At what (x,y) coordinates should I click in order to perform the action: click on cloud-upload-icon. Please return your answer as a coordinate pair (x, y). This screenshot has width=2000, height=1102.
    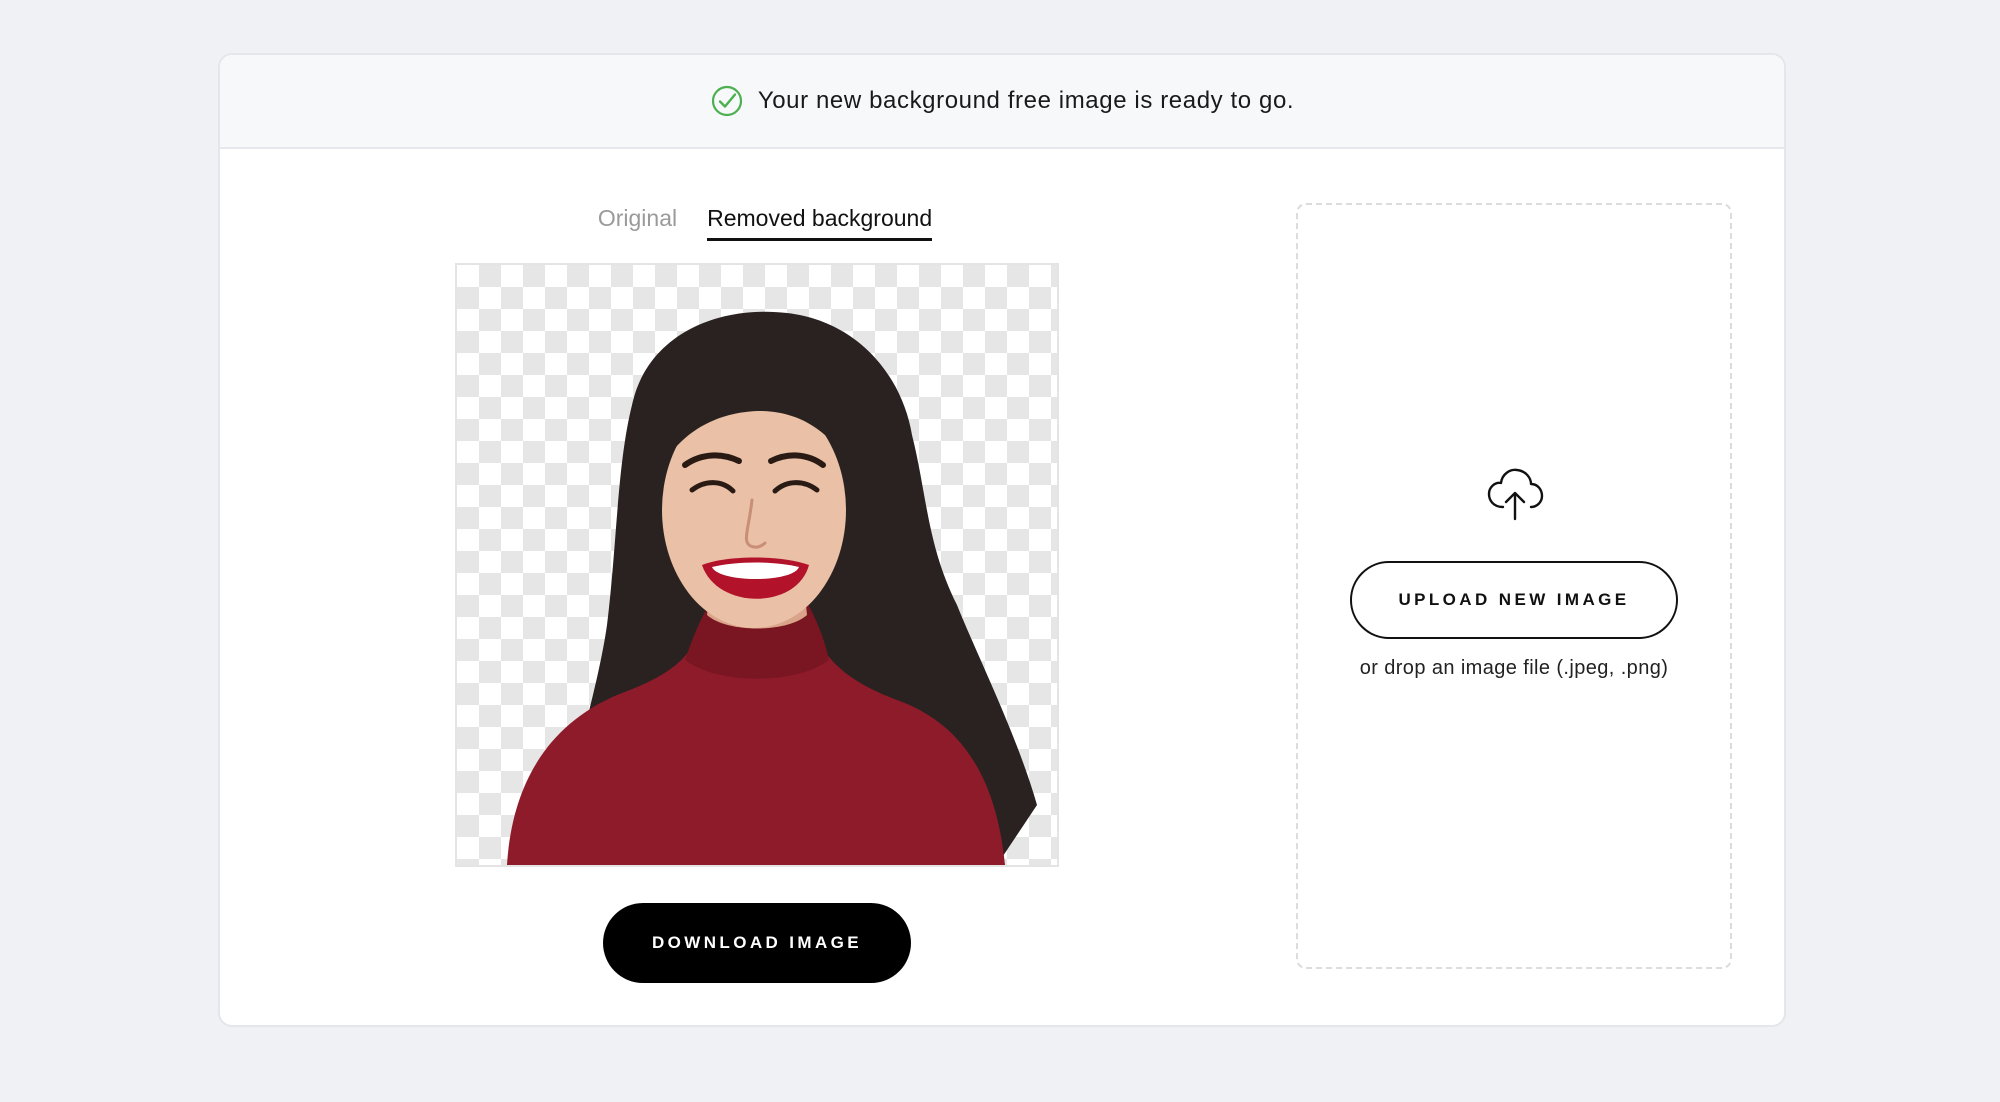
    Looking at the image, I should click on (1515, 494).